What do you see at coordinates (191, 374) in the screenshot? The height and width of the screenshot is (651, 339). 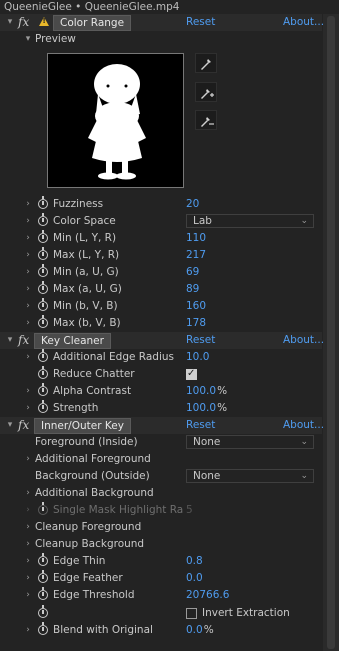 I see `reduce-chatter-checkbox` at bounding box center [191, 374].